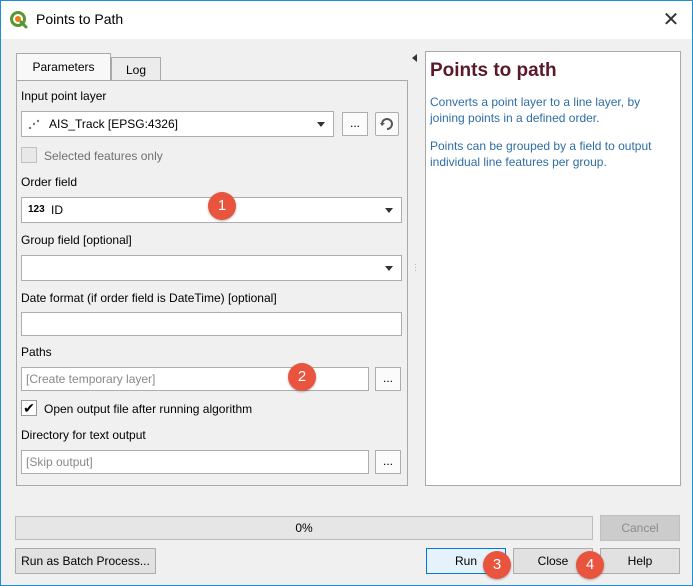 Image resolution: width=693 pixels, height=586 pixels. I want to click on paths-output-input: [Create temporary layer], so click(195, 379).